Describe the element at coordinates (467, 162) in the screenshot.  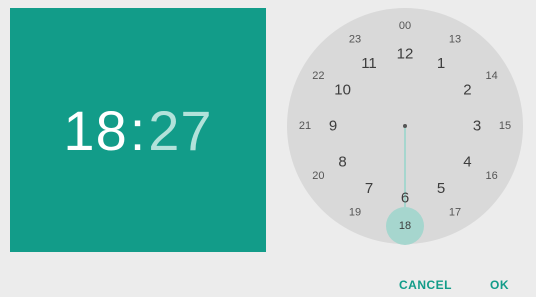
I see `outer-hour-4: 4` at that location.